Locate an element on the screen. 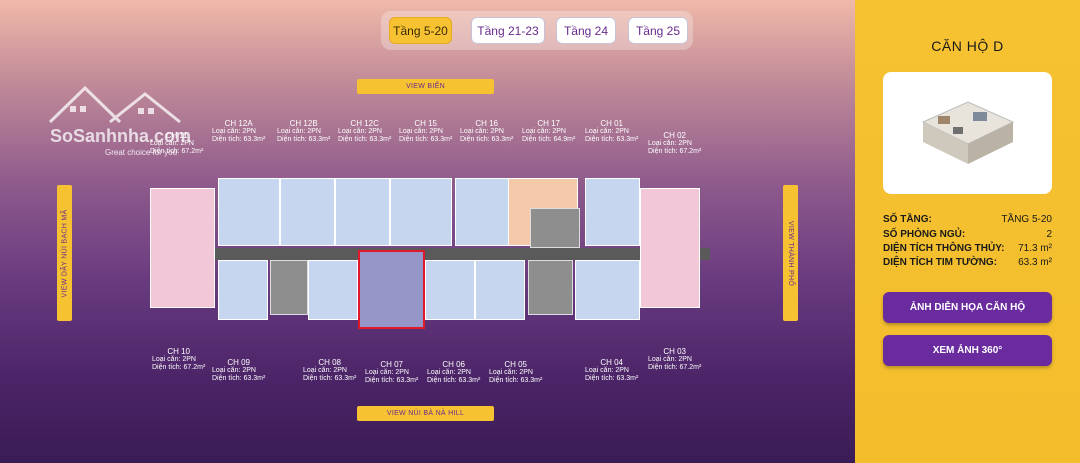 Image resolution: width=1080 pixels, height=463 pixels. unit-label-ch04: CH 04 Loại căn: 2PN Diện tích: 63.3m² is located at coordinates (612, 370).